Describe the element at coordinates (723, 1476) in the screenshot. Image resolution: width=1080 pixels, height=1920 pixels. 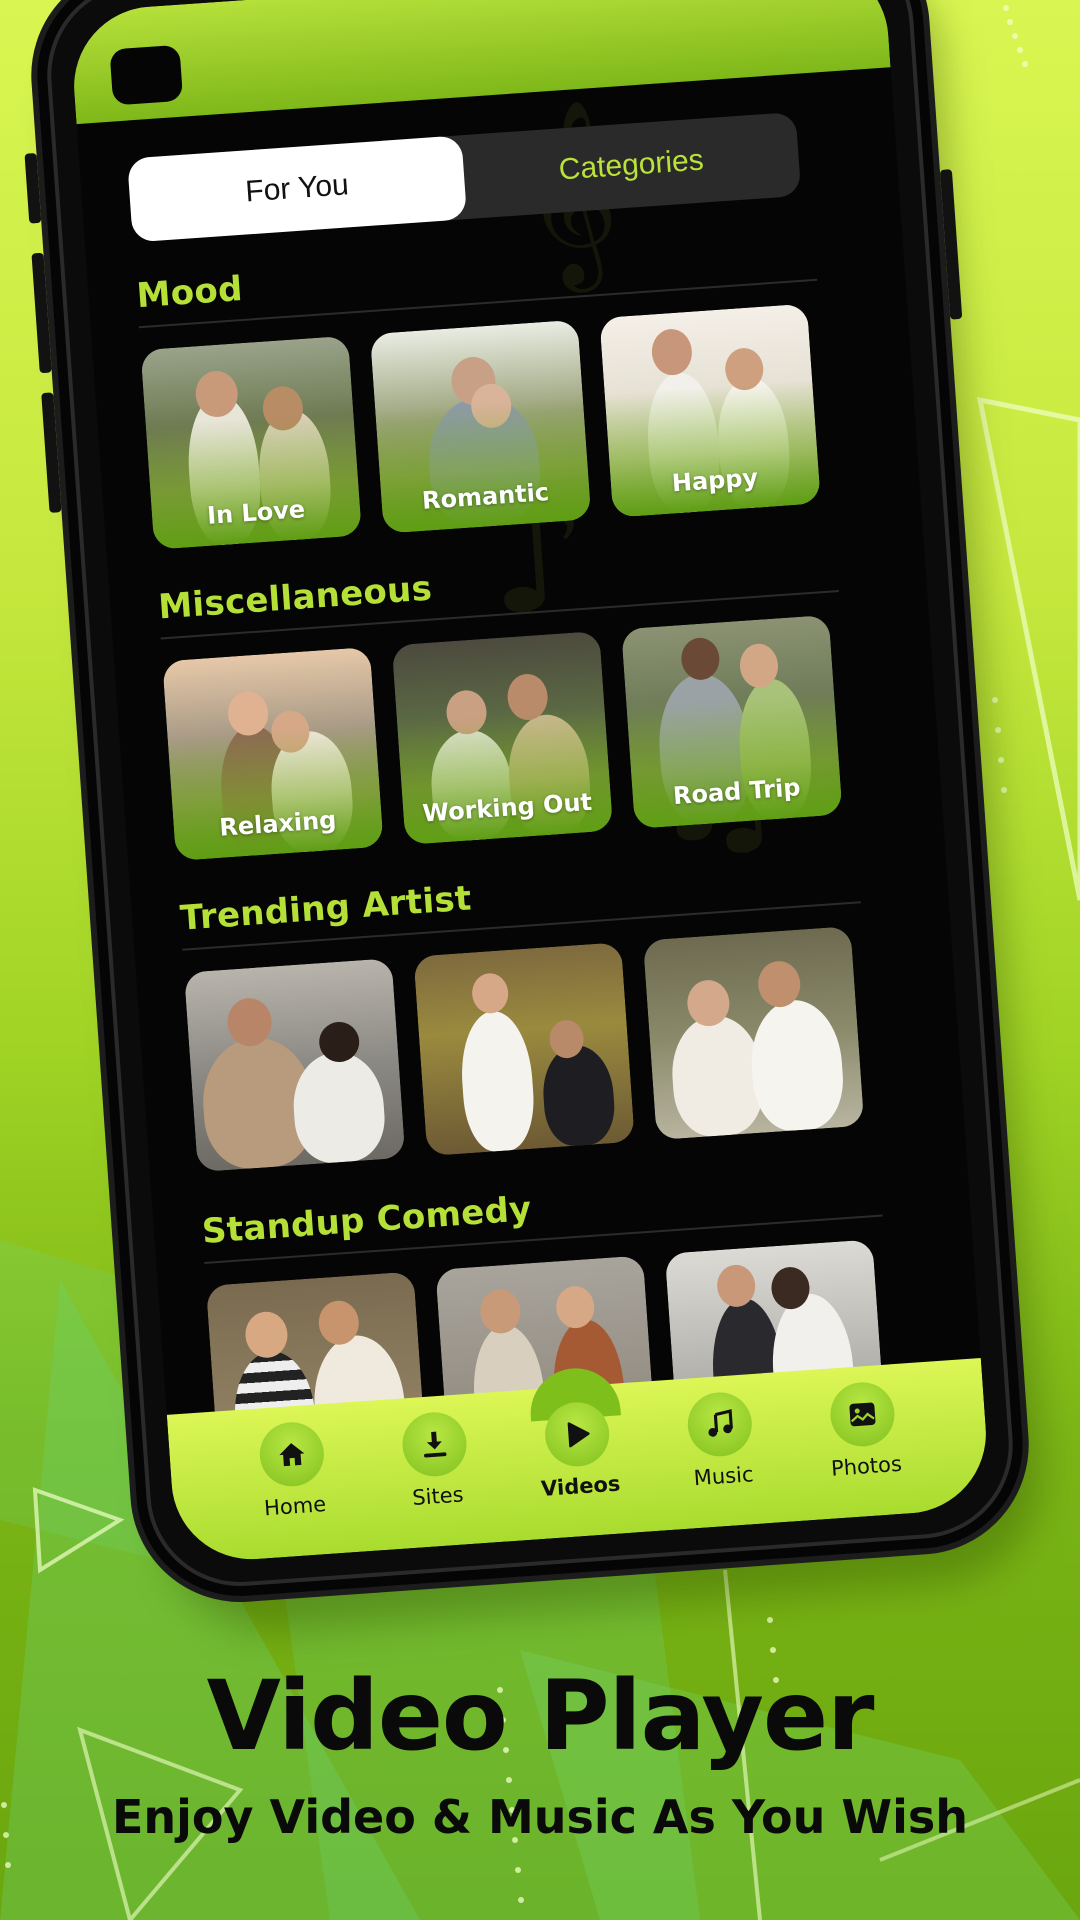
I see `nav-label: Music` at that location.